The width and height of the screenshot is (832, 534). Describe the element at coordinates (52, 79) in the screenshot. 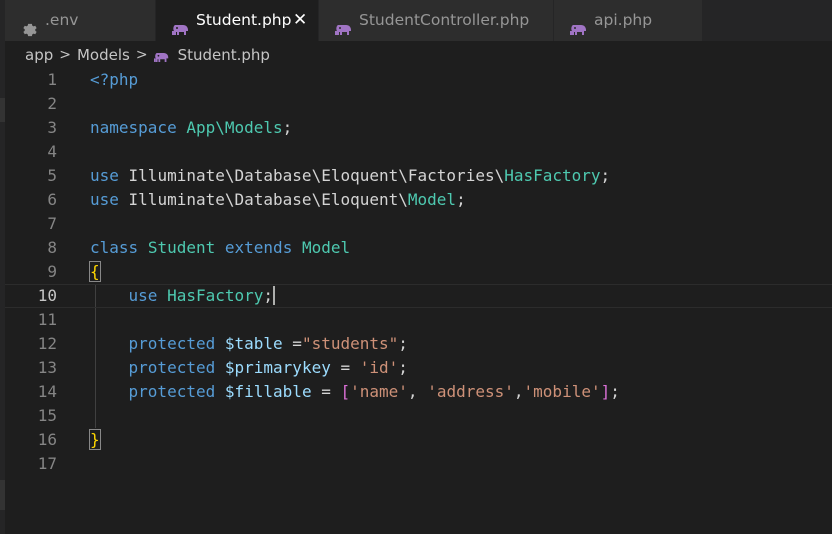

I see `line-number: 1` at that location.